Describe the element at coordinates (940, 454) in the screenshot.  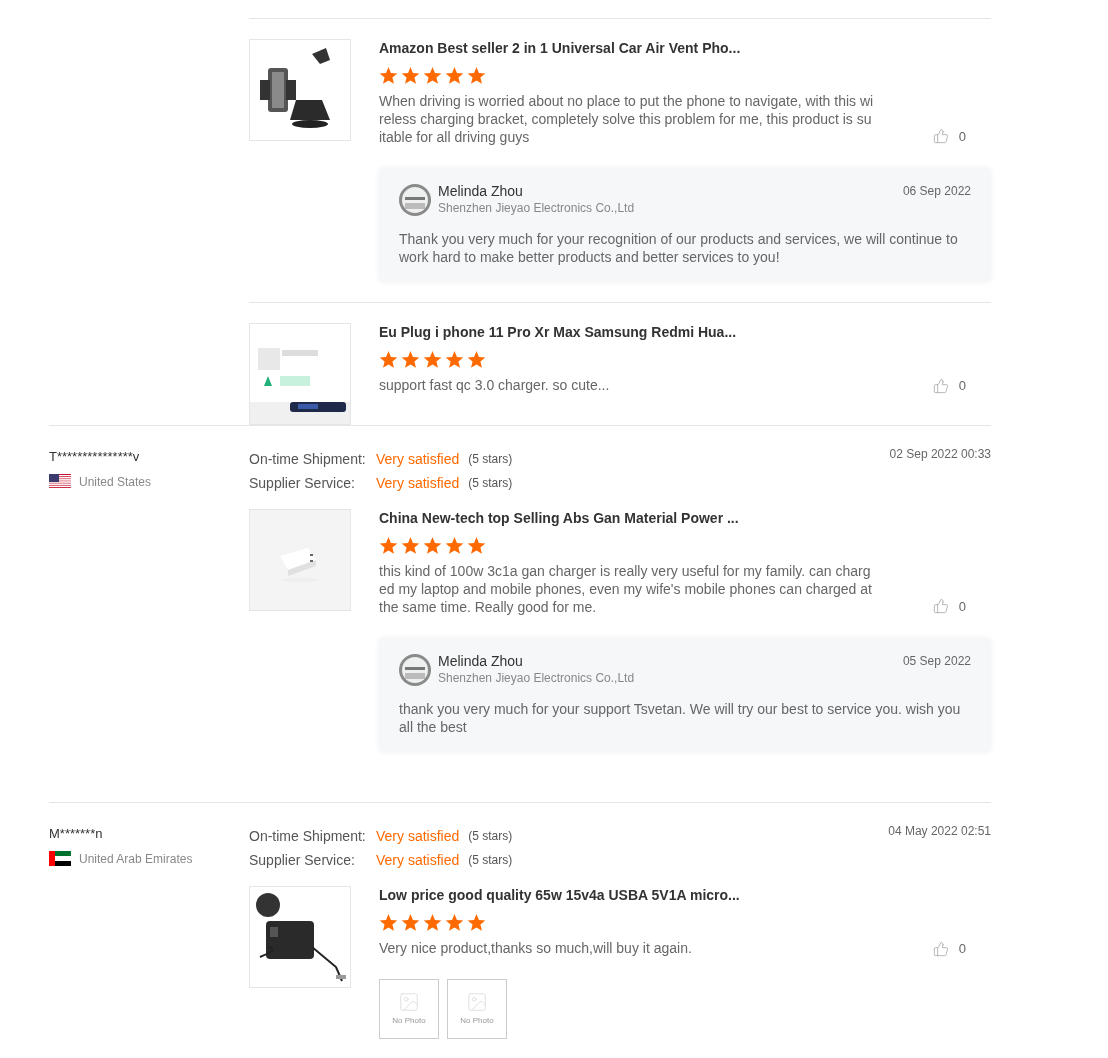
I see `review-date: 02 Sep 2022 00:33` at that location.